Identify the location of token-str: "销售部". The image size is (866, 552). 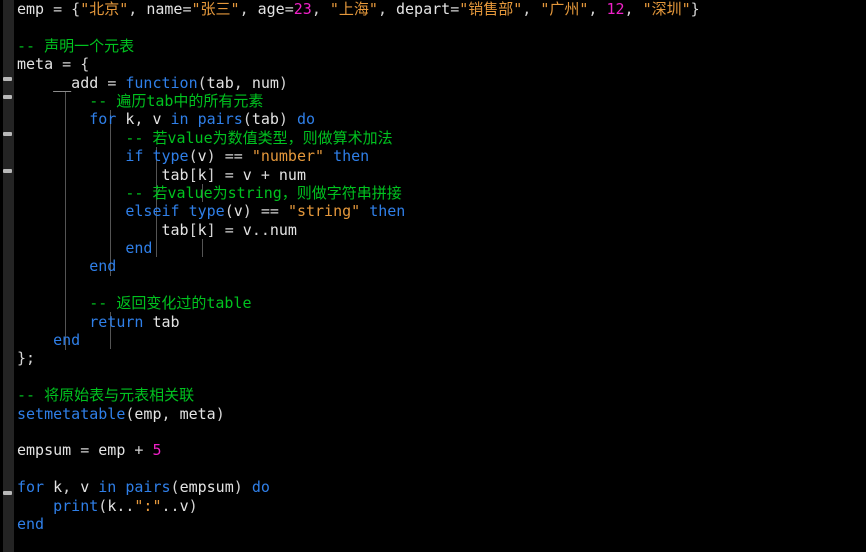
(491, 9).